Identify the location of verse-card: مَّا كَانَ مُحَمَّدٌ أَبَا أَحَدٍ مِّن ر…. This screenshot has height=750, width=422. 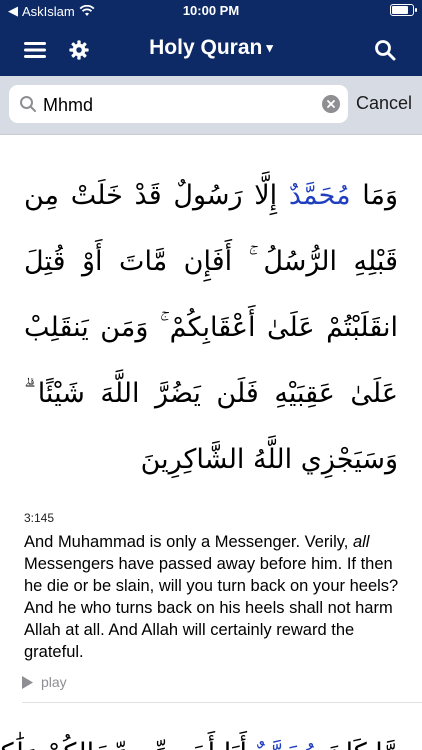
(211, 726).